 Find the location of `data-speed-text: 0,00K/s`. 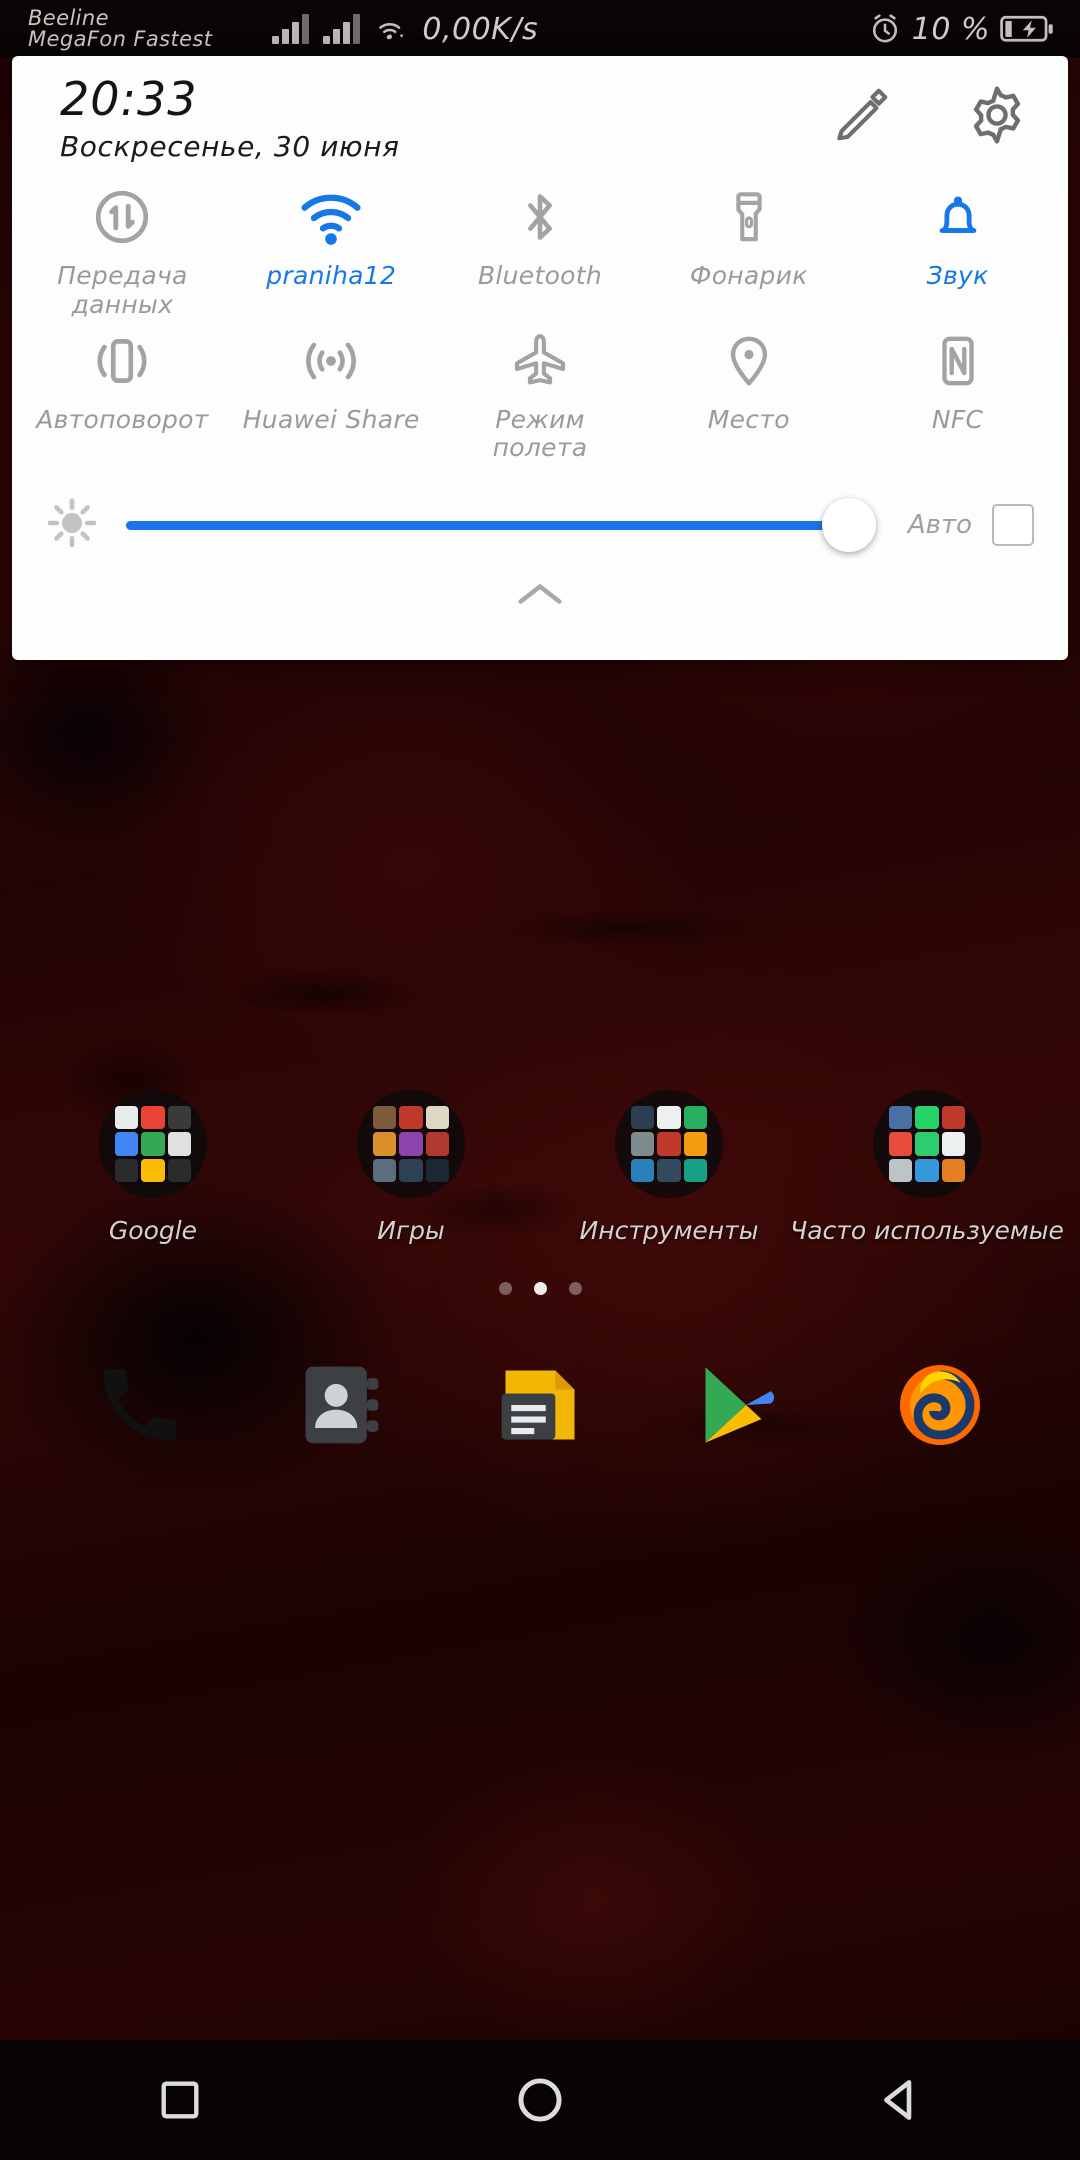

data-speed-text: 0,00K/s is located at coordinates (480, 29).